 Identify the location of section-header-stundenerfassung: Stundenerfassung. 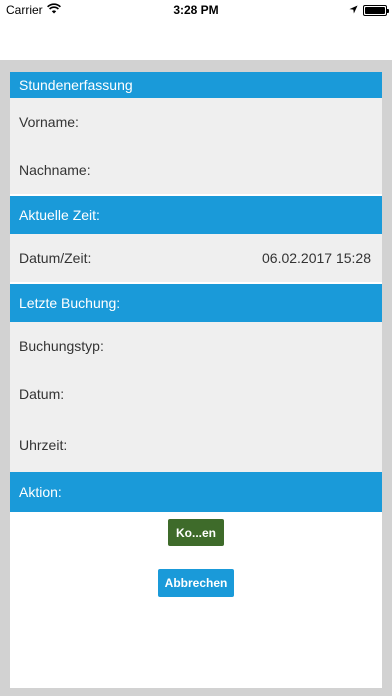
(196, 85).